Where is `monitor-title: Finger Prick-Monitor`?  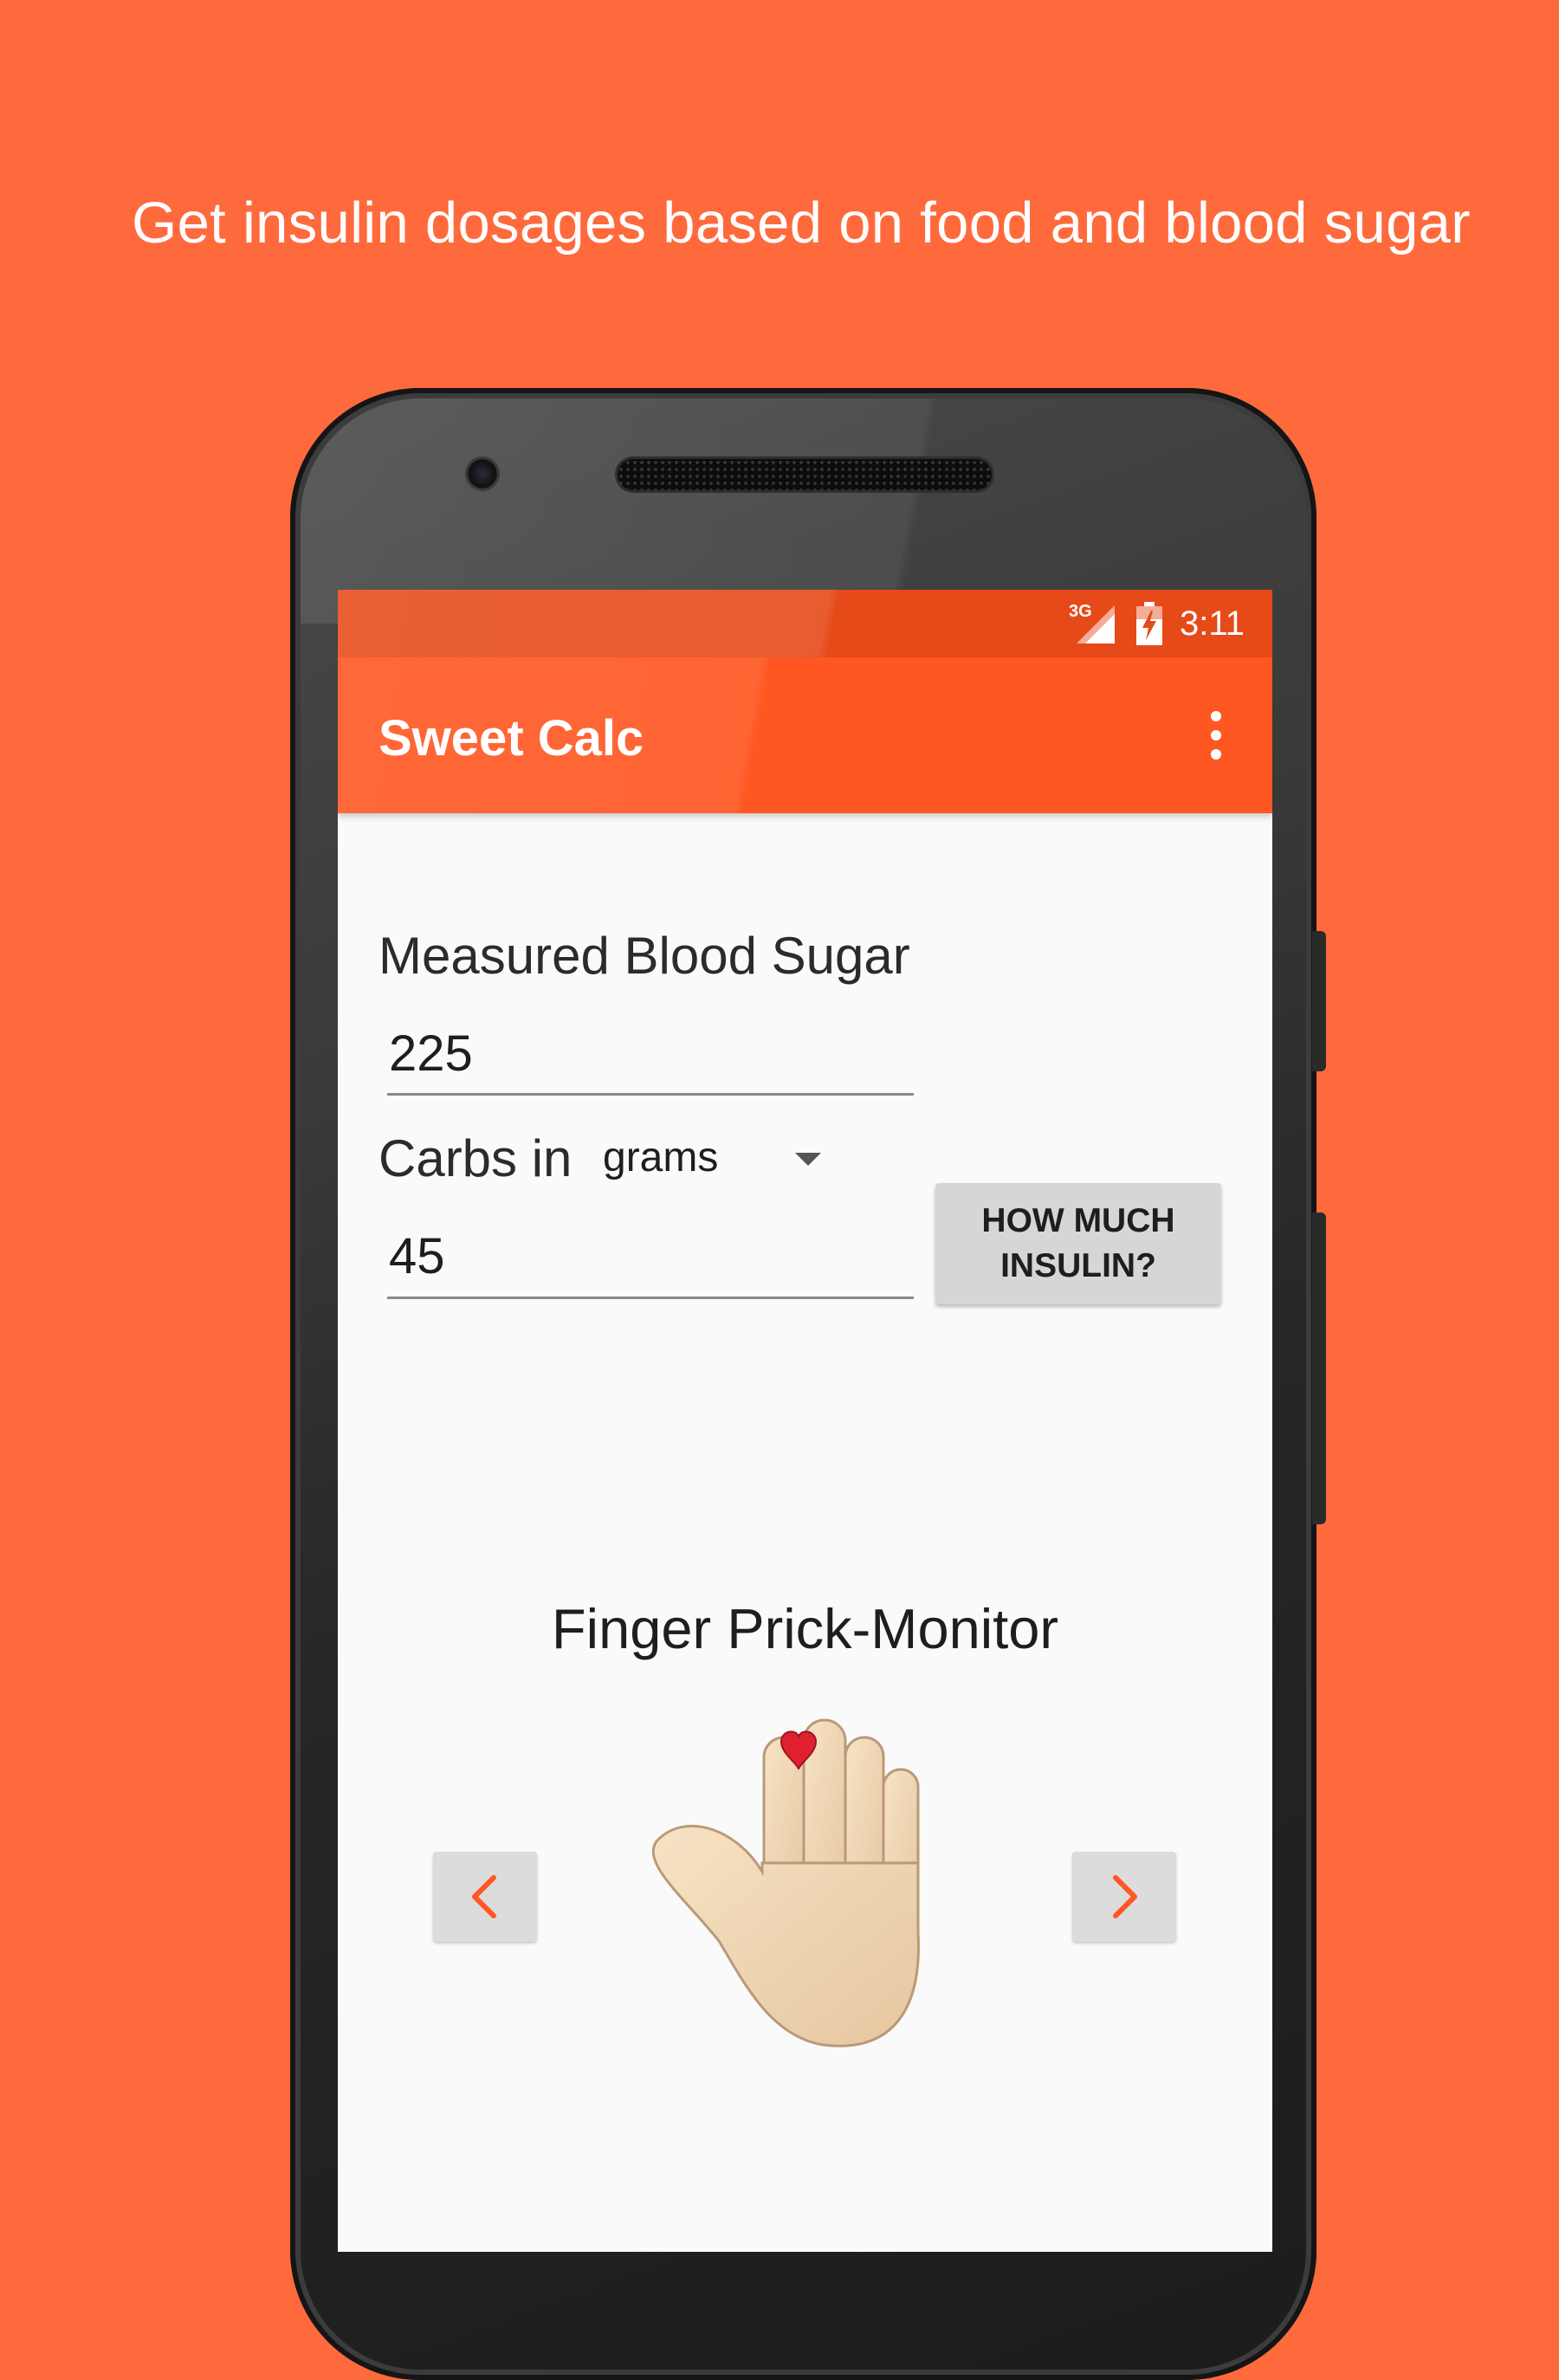 monitor-title: Finger Prick-Monitor is located at coordinates (805, 1628).